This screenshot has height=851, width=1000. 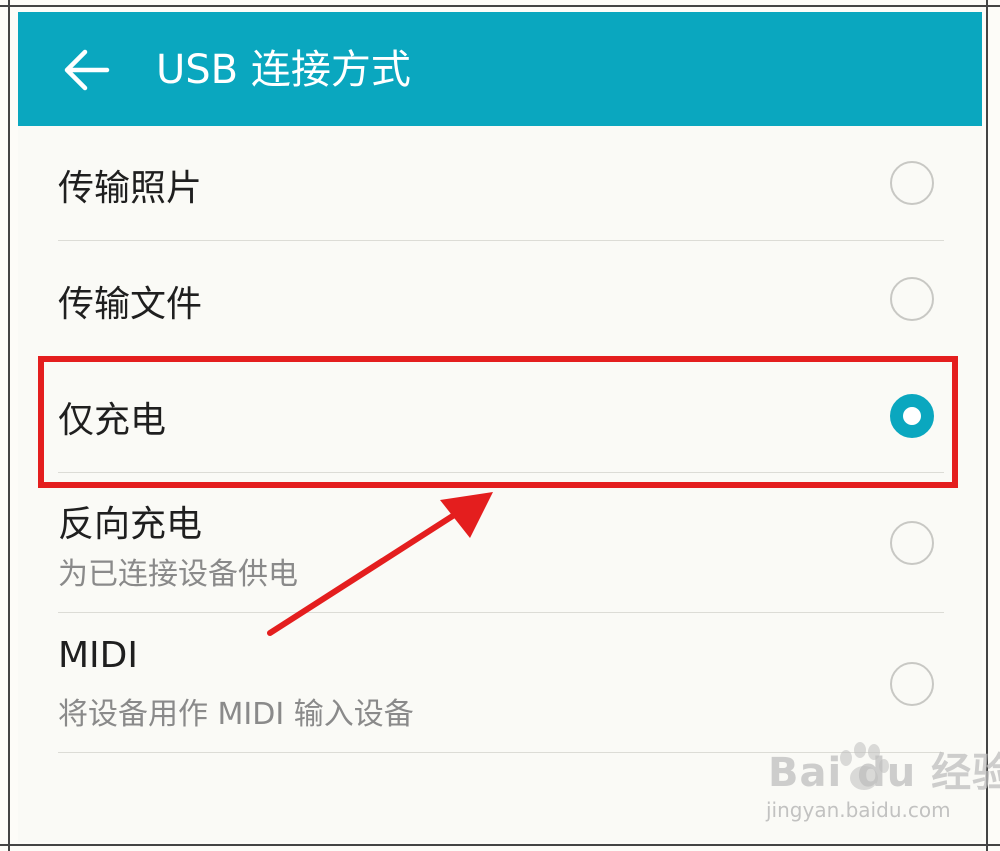 I want to click on annotation-arrow-icon, so click(x=380, y=564).